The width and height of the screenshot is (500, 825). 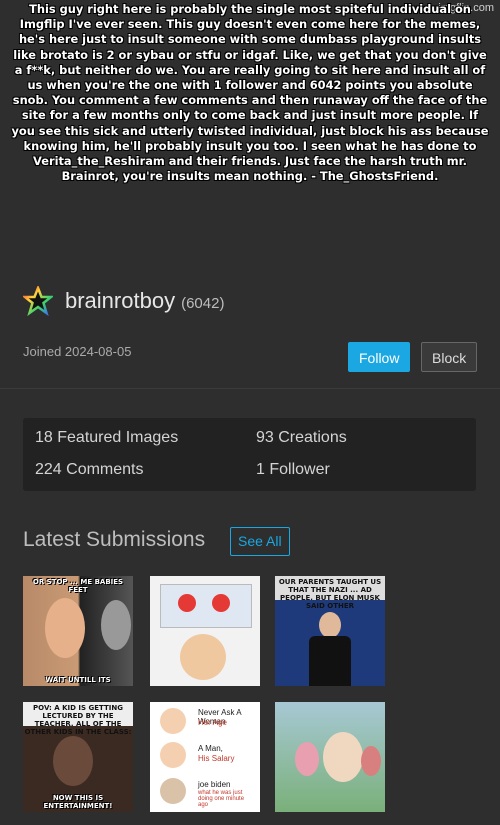 I want to click on thumbnail-caption-bottom: WAIT UNTILL ITS, so click(x=78, y=680).